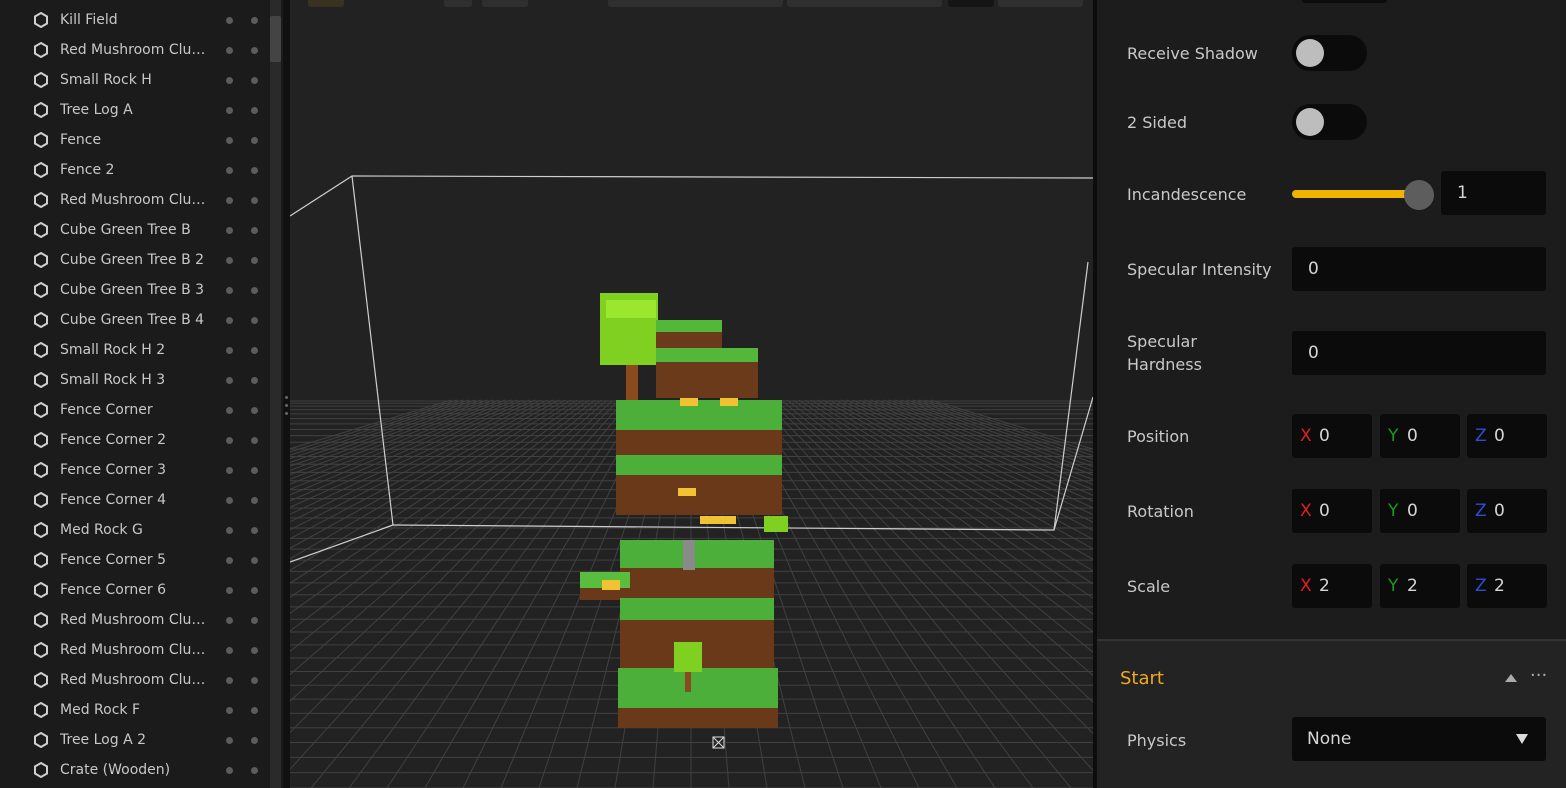 The height and width of the screenshot is (788, 1566). What do you see at coordinates (275, 394) in the screenshot?
I see `hierarchy-scrollbar` at bounding box center [275, 394].